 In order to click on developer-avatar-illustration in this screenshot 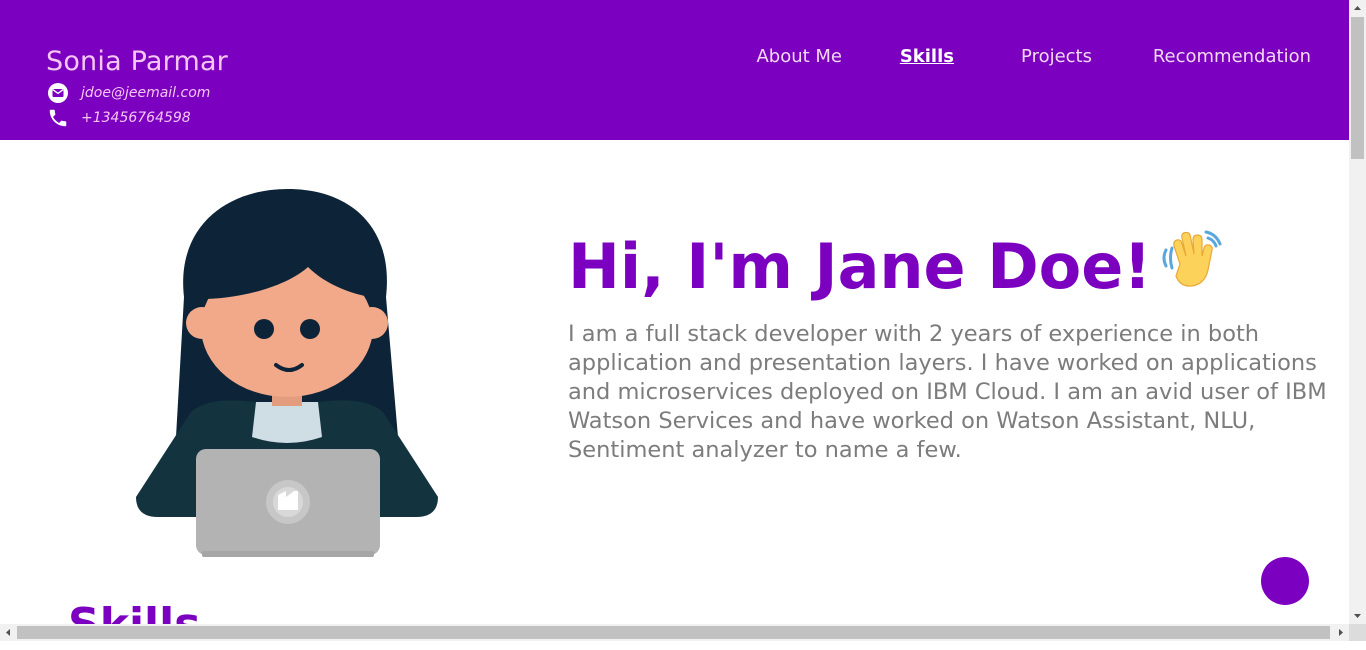, I will do `click(287, 373)`.